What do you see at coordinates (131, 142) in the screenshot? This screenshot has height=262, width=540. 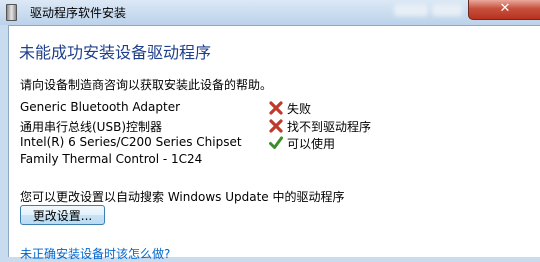 I see `device-name: Intel(R) 6 Series/C200 Series Chipset` at bounding box center [131, 142].